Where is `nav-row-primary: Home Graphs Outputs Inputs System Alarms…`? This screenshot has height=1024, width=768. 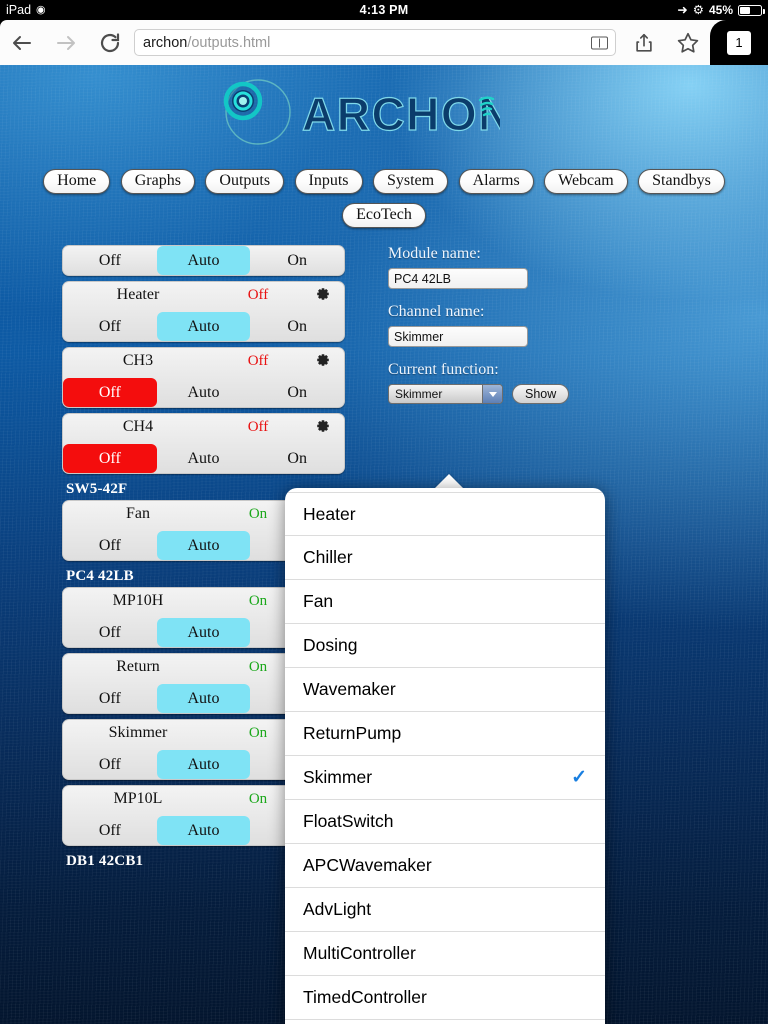
nav-row-primary: Home Graphs Outputs Inputs System Alarms… is located at coordinates (384, 181).